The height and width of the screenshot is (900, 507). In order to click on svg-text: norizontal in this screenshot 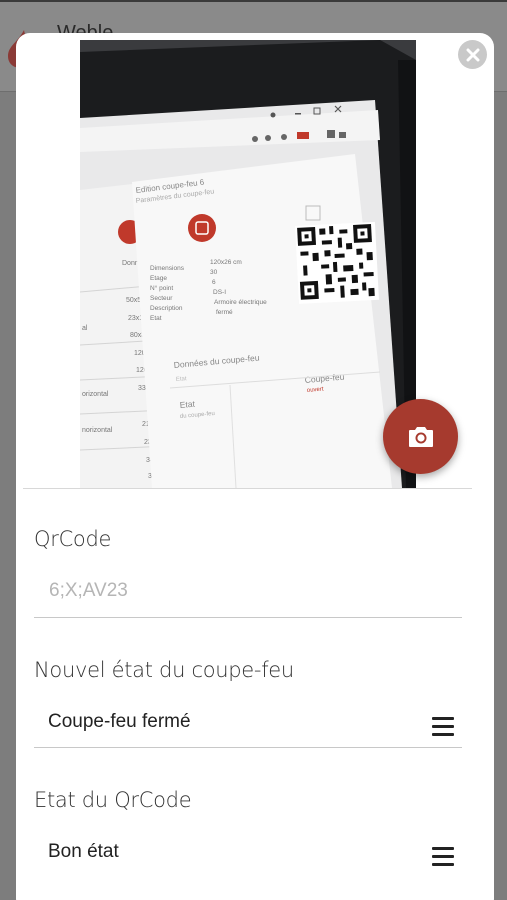, I will do `click(97, 430)`.